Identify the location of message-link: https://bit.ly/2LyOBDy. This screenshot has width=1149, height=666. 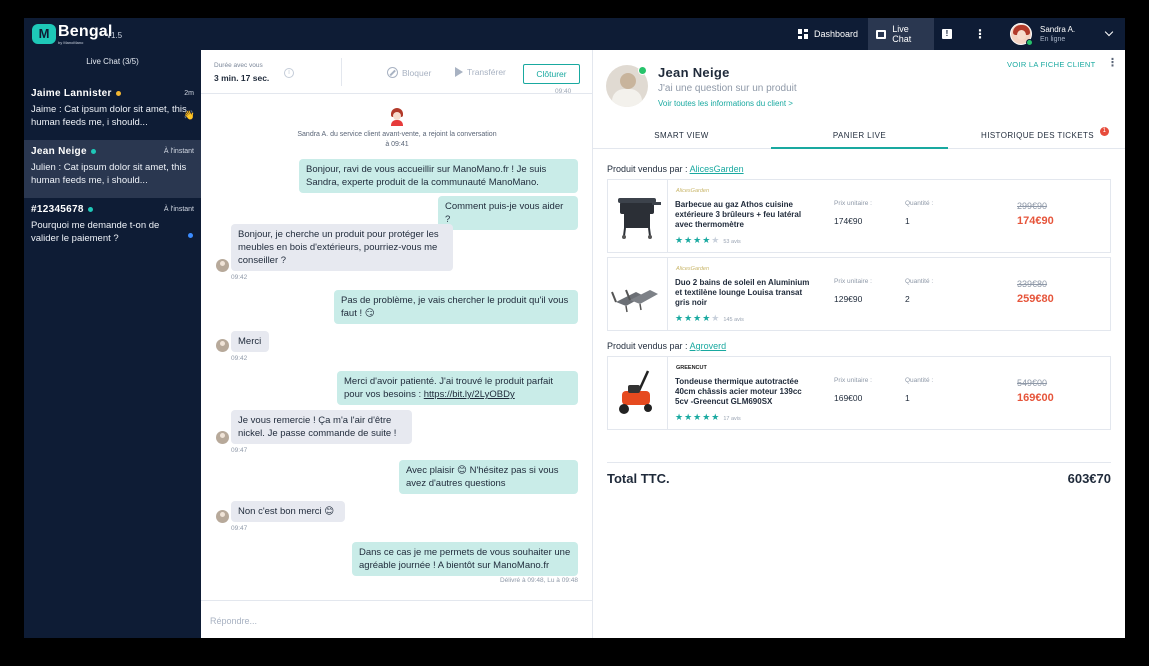
(469, 394).